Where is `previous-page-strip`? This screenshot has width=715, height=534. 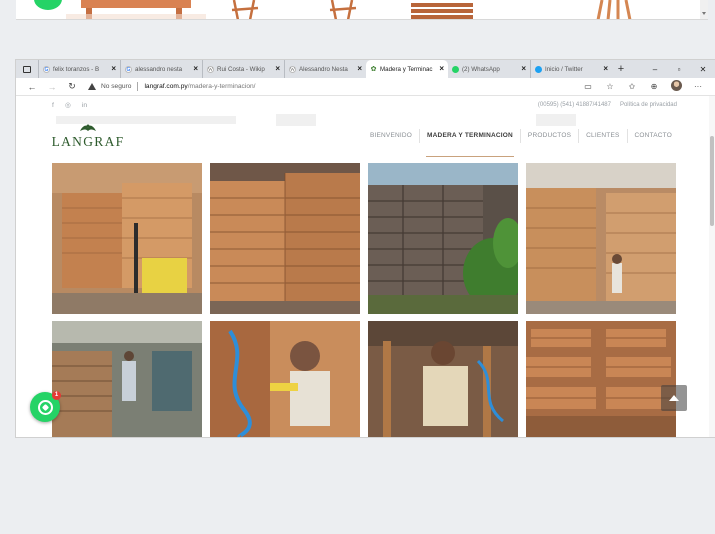 previous-page-strip is located at coordinates (362, 10).